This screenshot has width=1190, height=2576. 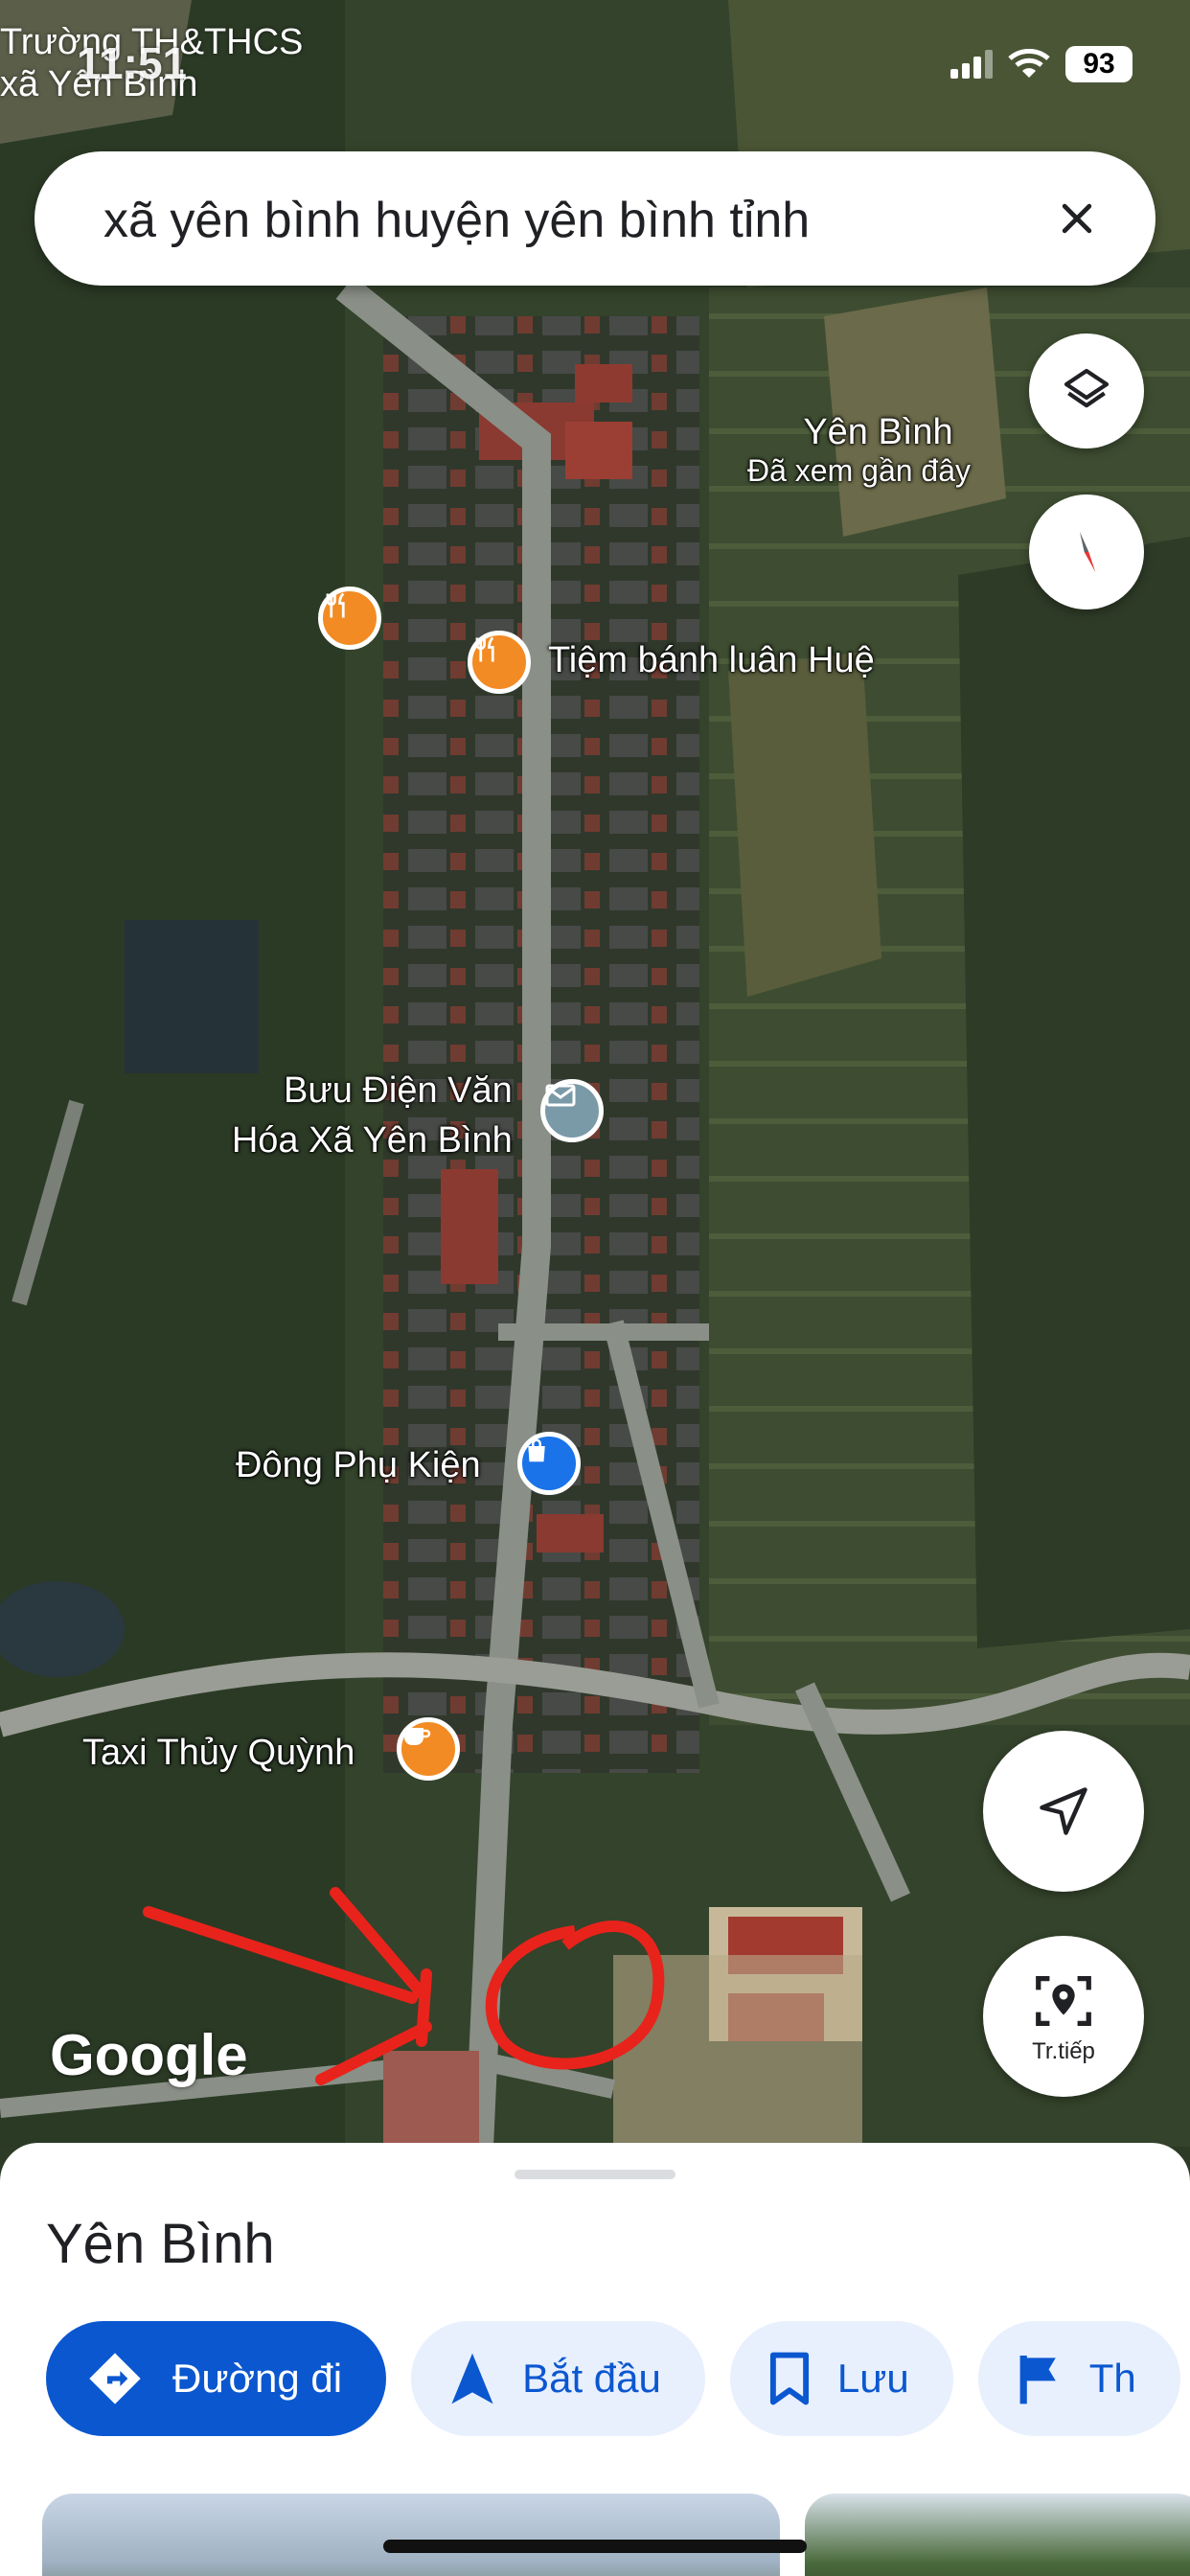 I want to click on directions-button: Đường đi, so click(x=217, y=2378).